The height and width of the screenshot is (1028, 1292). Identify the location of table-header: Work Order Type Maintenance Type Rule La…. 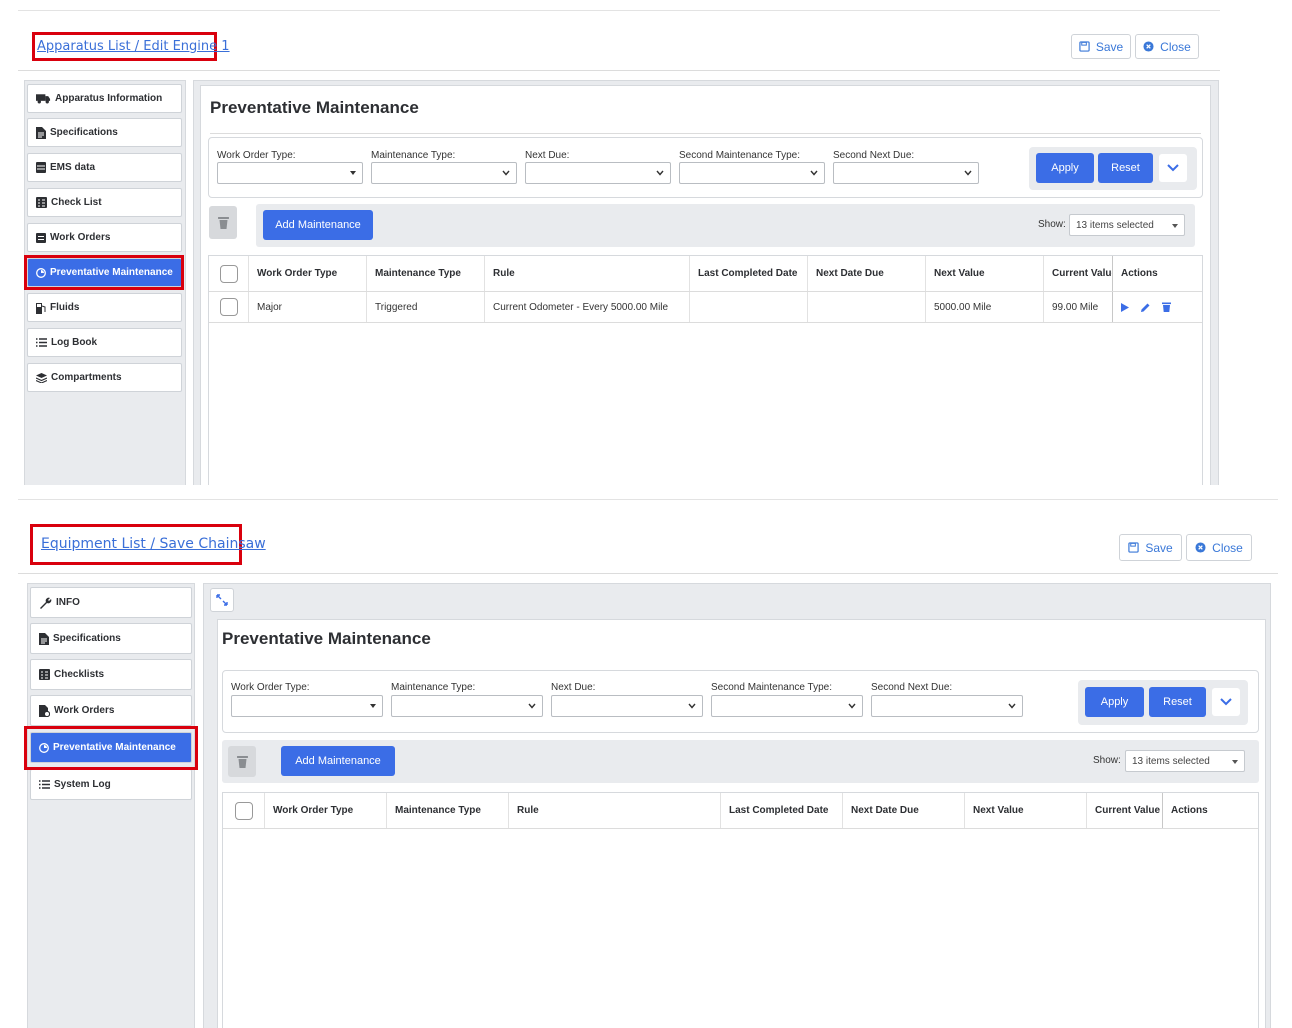
(705, 274).